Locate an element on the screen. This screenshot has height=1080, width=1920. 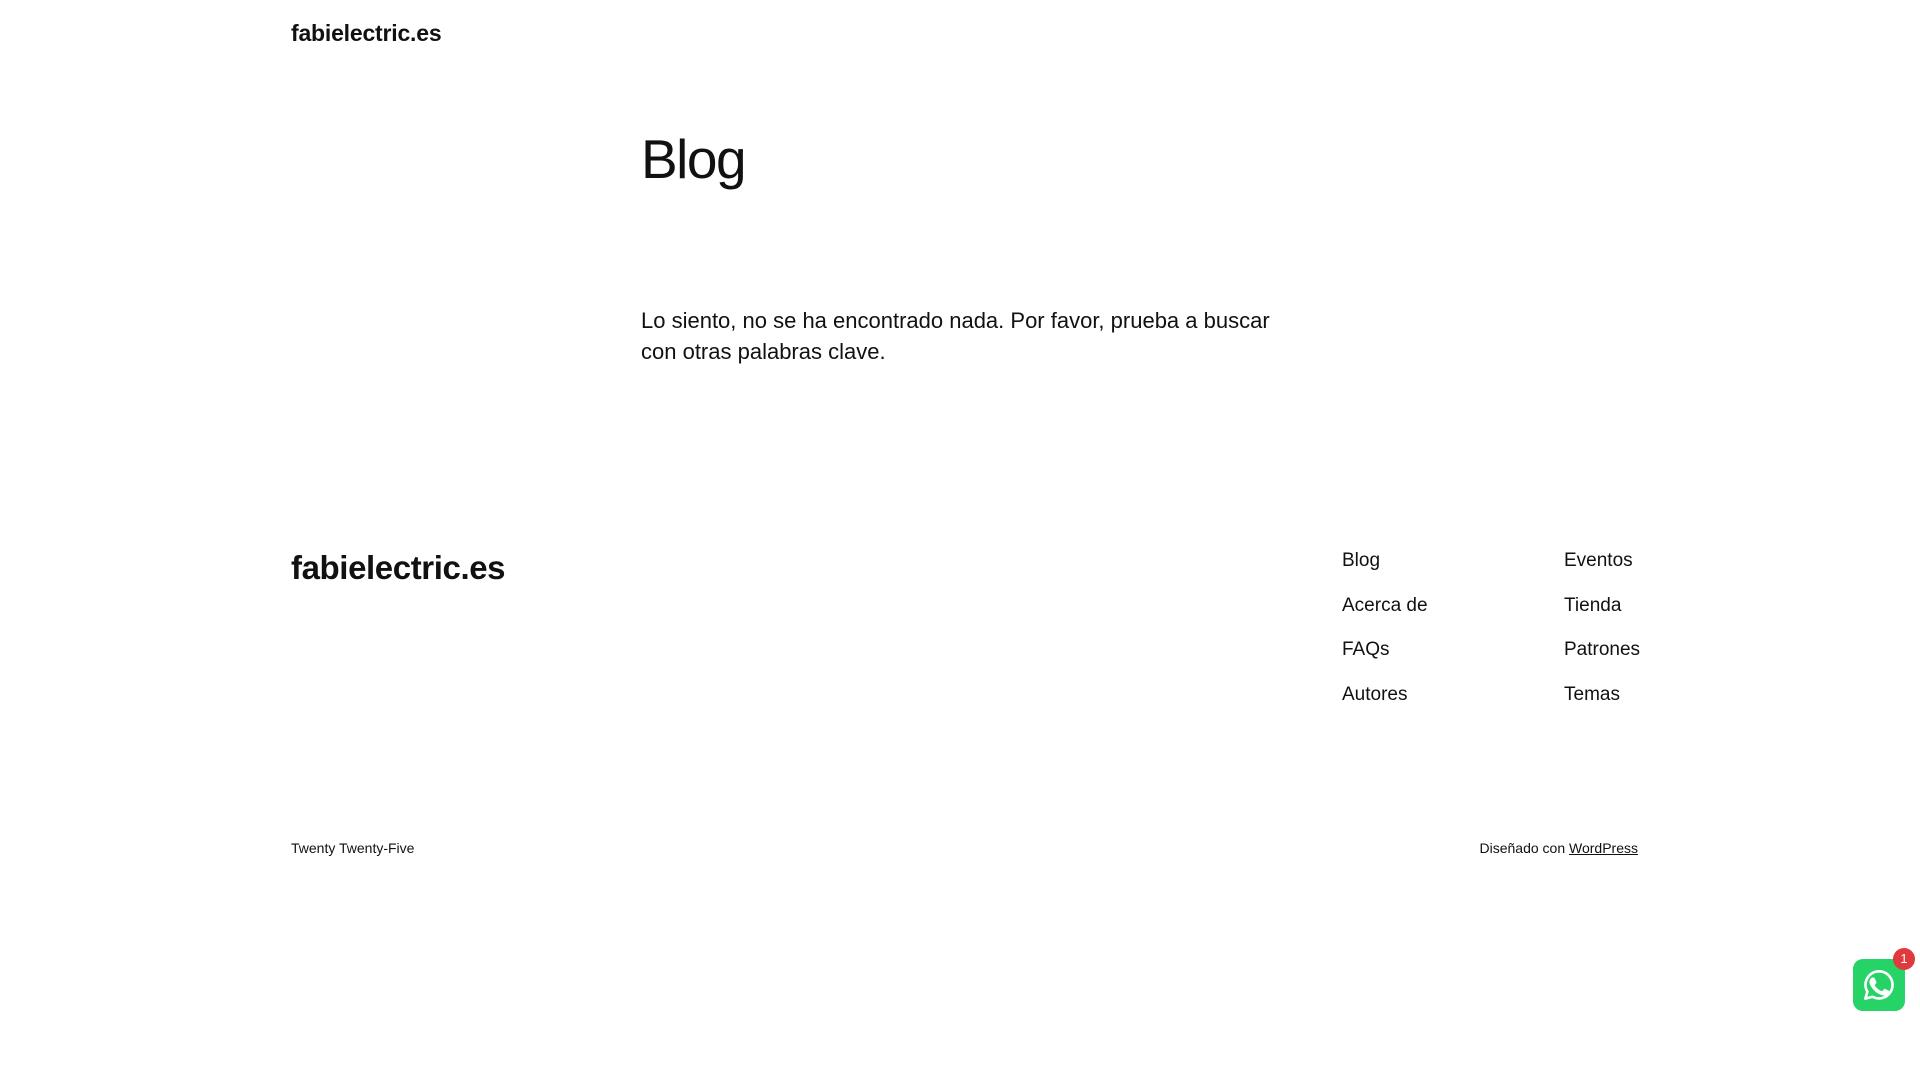
footer-link-patrones: Patrones is located at coordinates (1602, 650).